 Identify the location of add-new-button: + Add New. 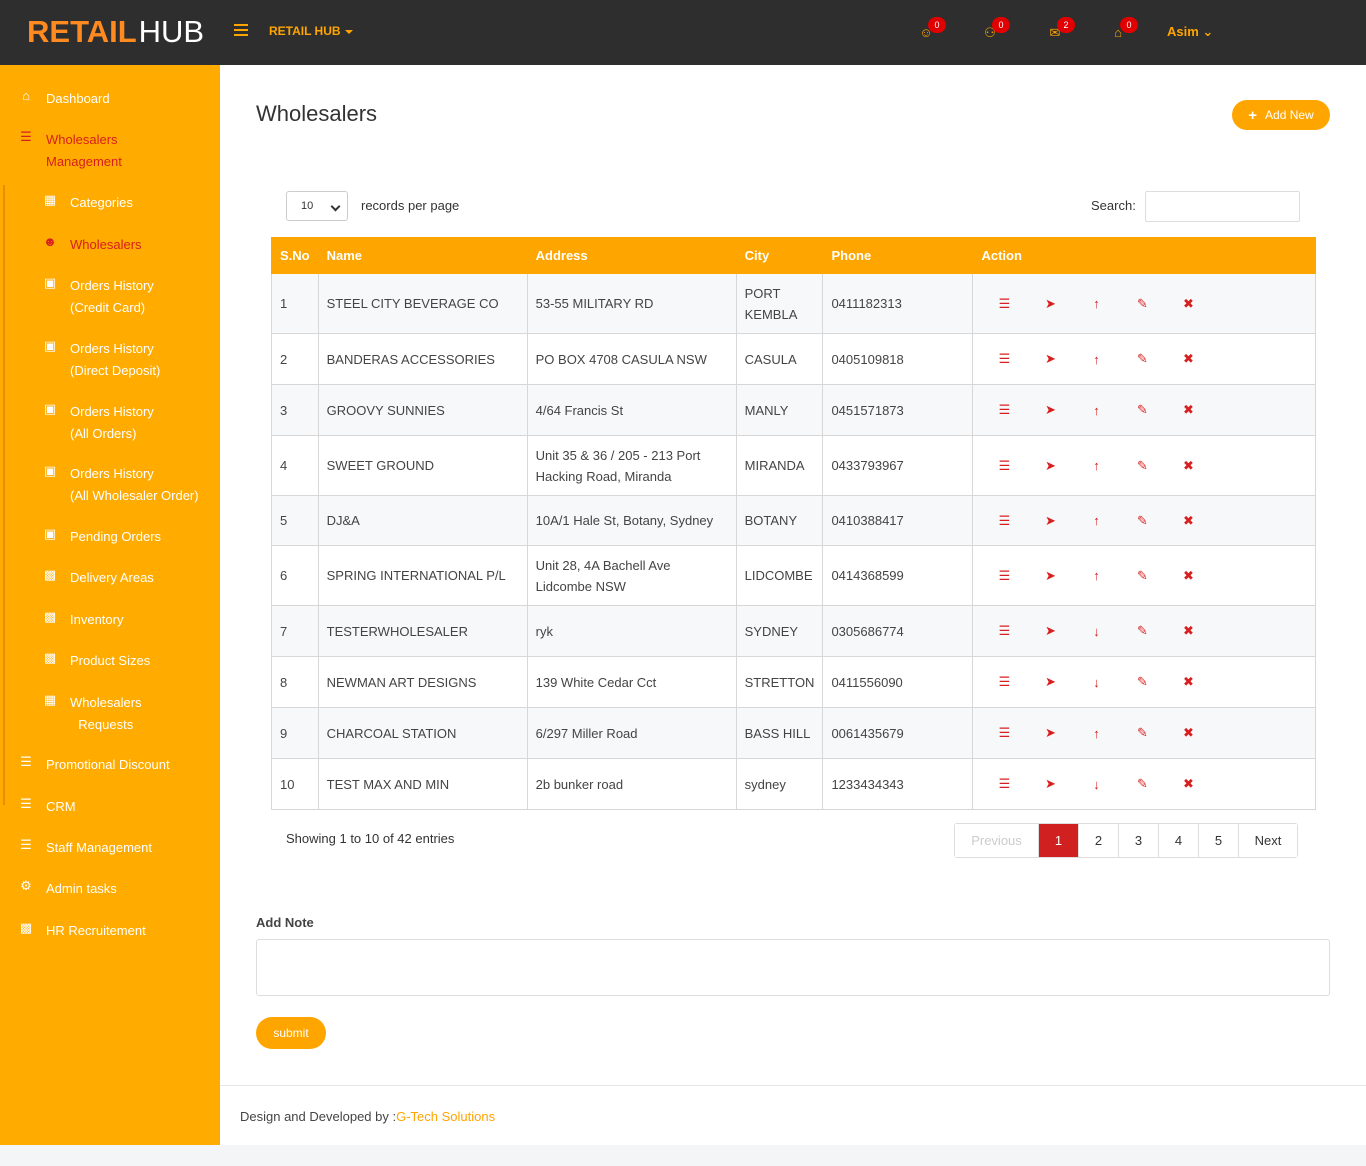
(1281, 115).